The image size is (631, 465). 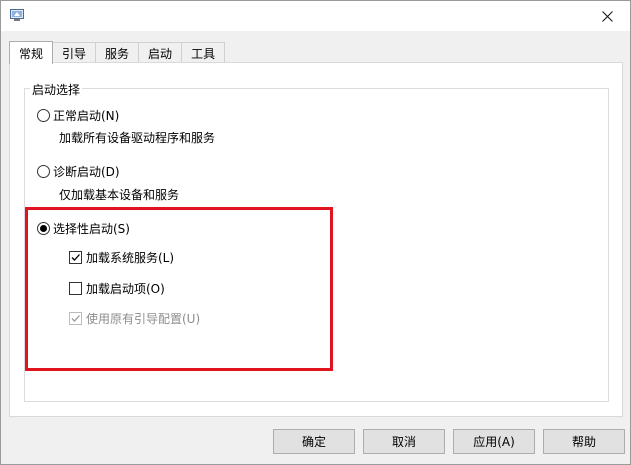 I want to click on load-startup-items-label: 加载启动项(O), so click(x=125, y=289).